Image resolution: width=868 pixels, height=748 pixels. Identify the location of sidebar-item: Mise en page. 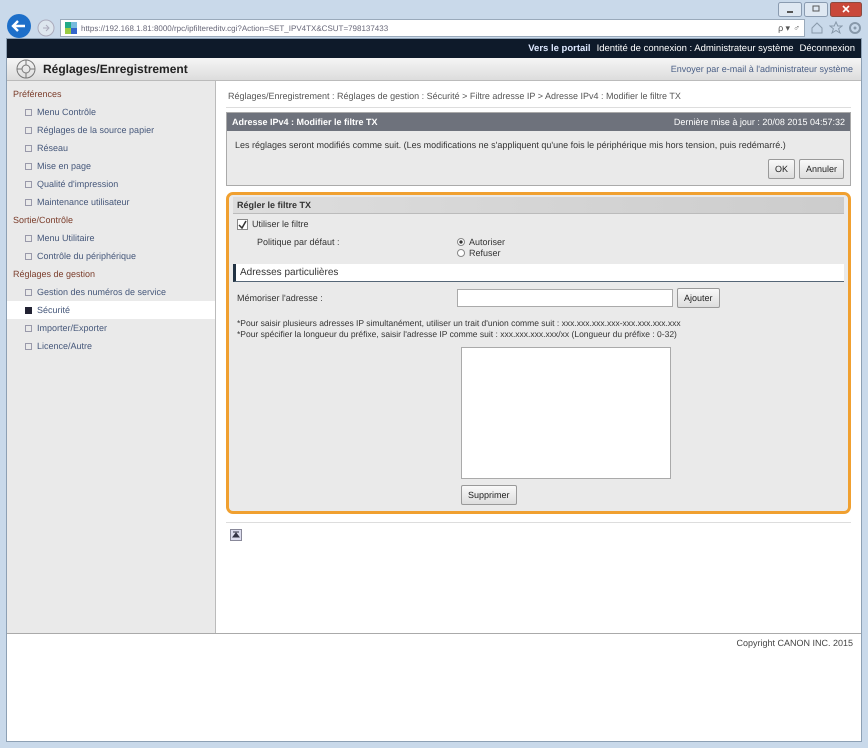
(111, 166).